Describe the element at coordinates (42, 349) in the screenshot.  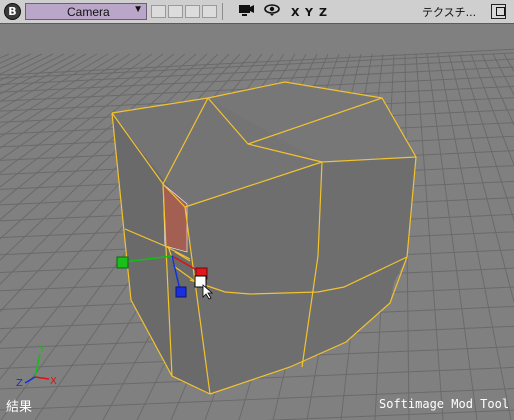
I see `axis-label-y: Y` at that location.